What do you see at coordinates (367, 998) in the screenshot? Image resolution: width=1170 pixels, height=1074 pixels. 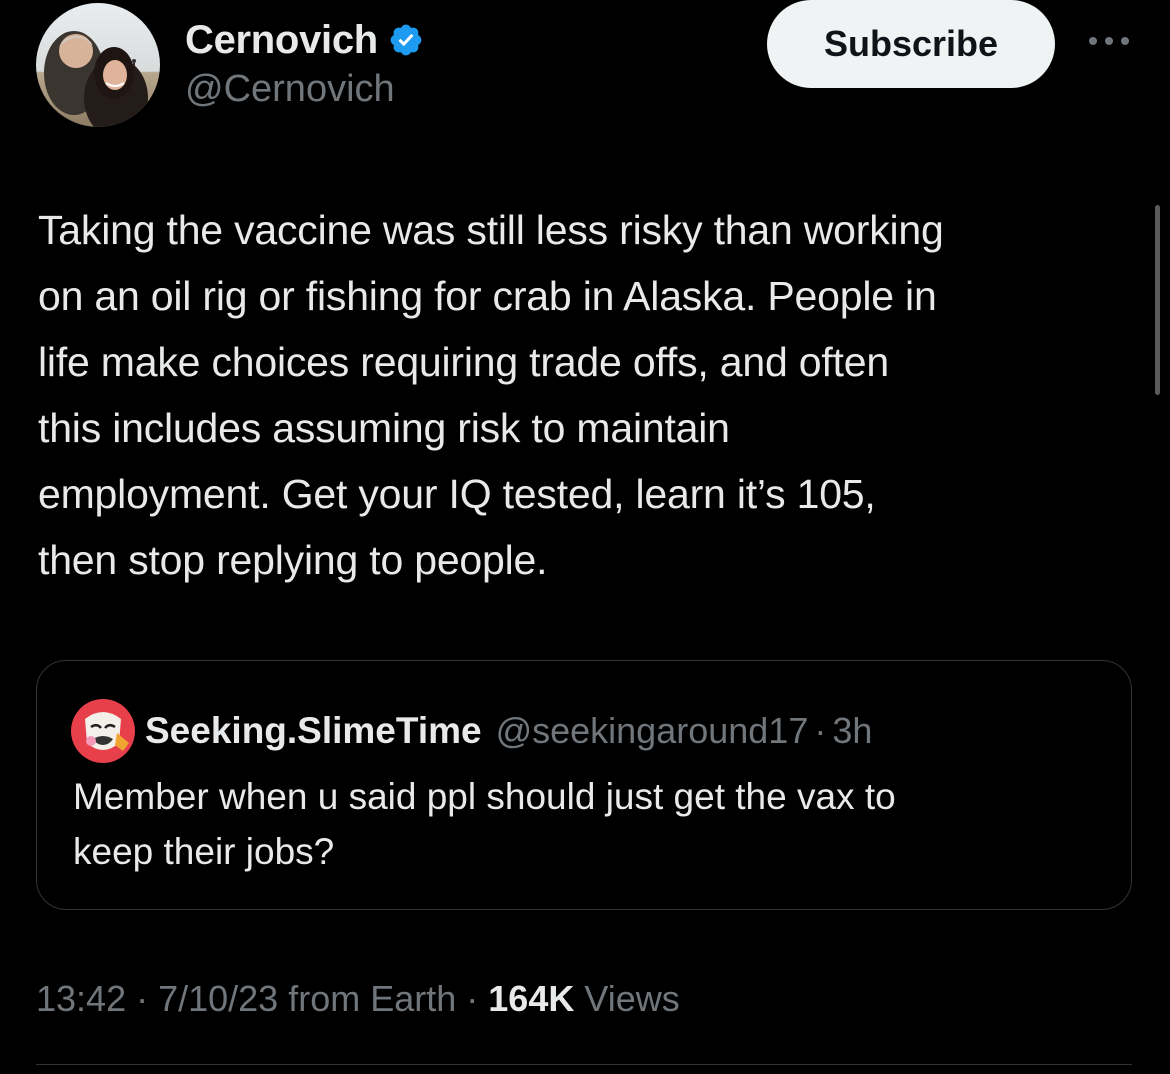 I see `tweet-source: from Earth` at bounding box center [367, 998].